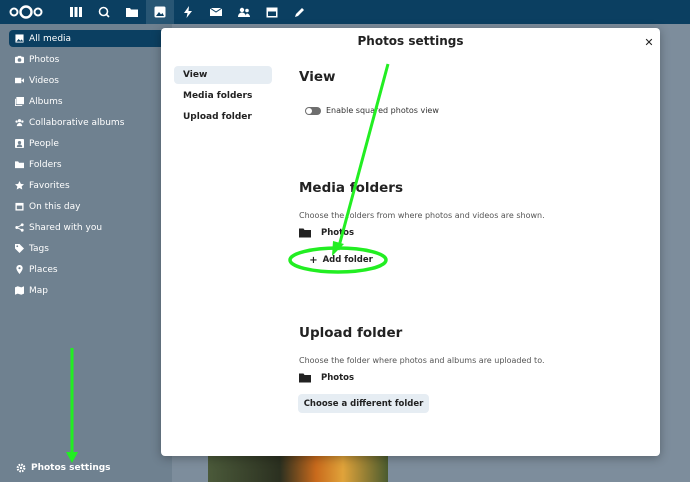 Image resolution: width=690 pixels, height=482 pixels. I want to click on sidebar-item-label: Shared with you, so click(66, 227).